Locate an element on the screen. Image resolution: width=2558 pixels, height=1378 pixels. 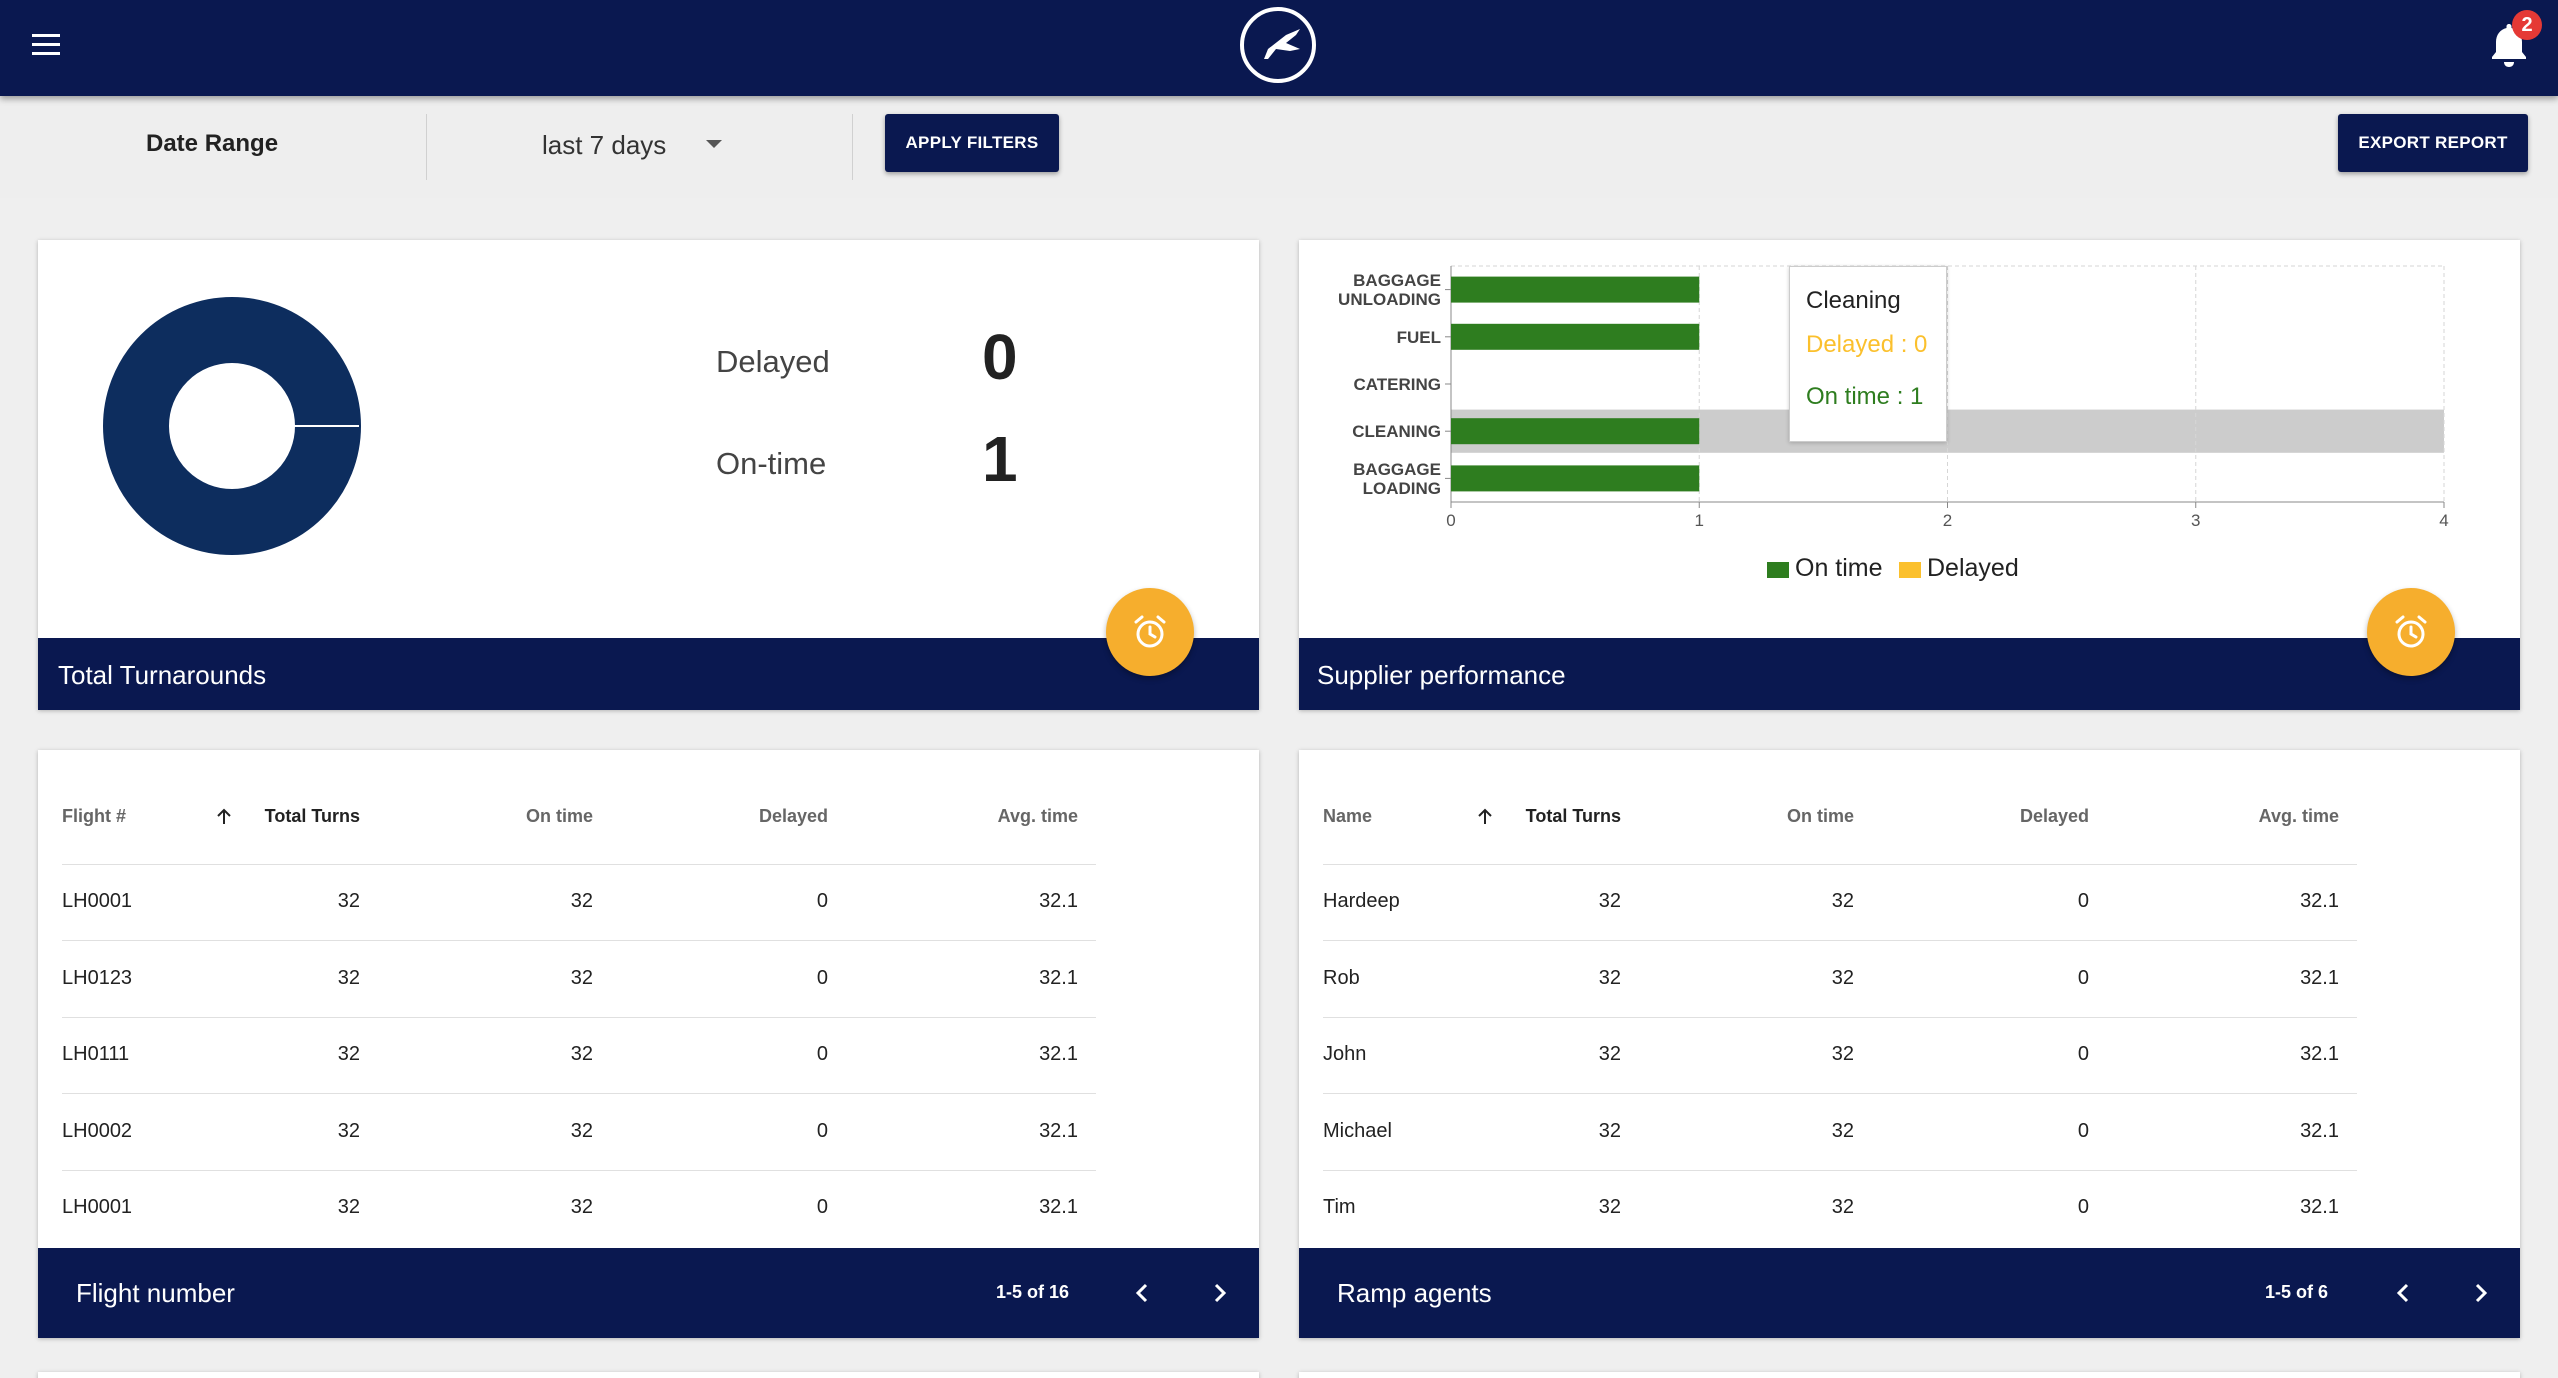
card-footer: Ramp agents 1-5 of 6 is located at coordinates (1909, 1293).